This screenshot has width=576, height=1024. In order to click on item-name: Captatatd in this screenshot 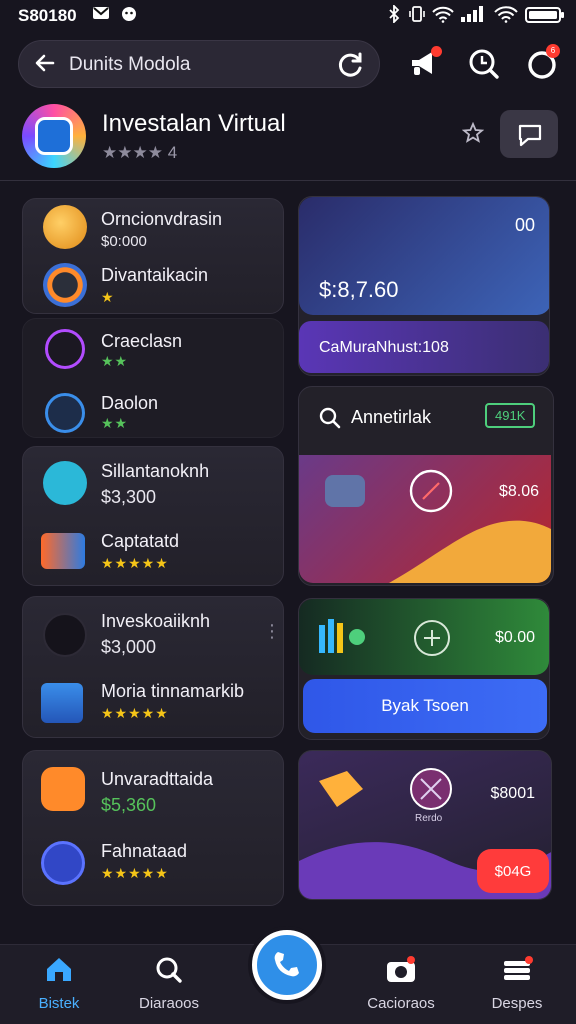, I will do `click(140, 541)`.